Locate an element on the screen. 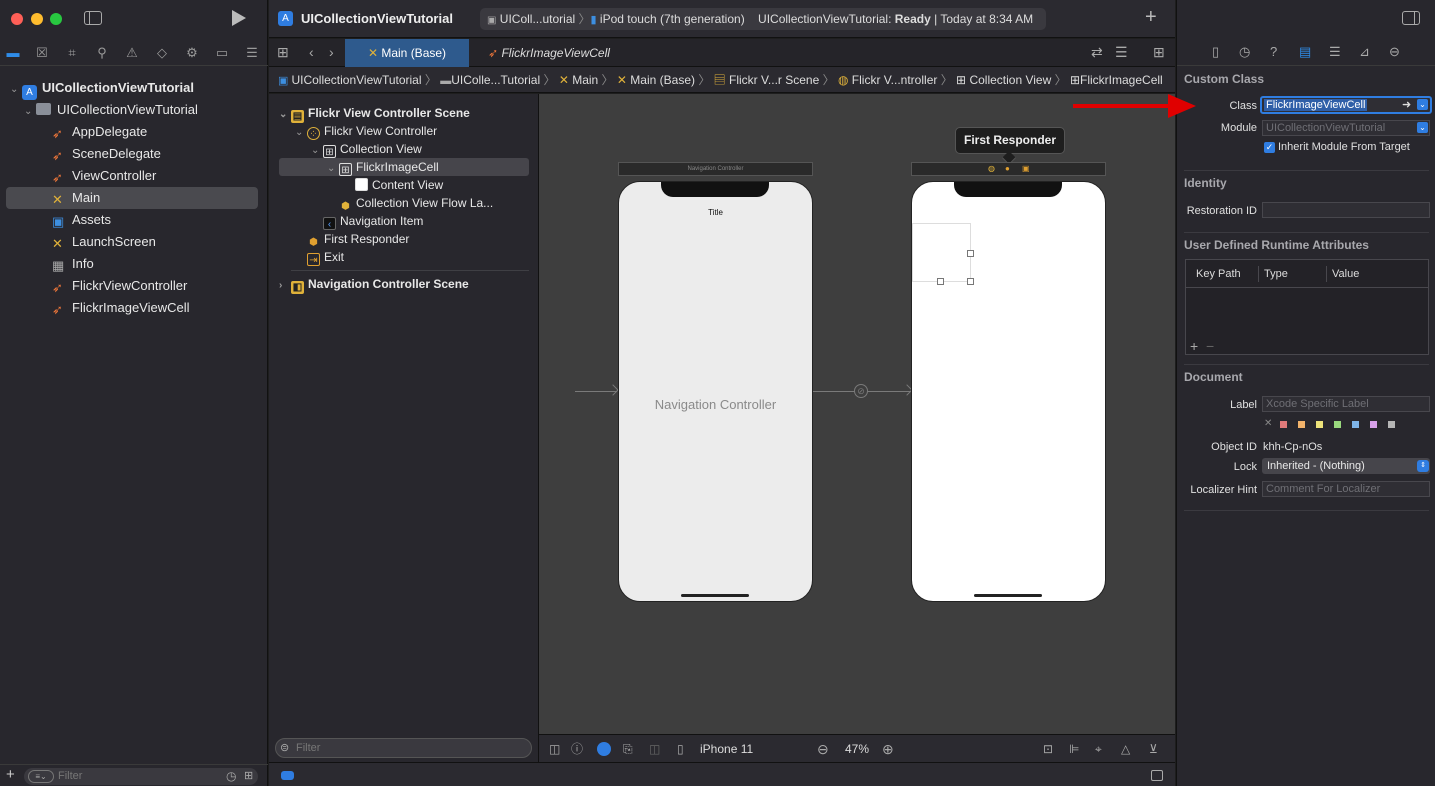 This screenshot has height=786, width=1435. recent-files-icon: ◷ is located at coordinates (231, 776).